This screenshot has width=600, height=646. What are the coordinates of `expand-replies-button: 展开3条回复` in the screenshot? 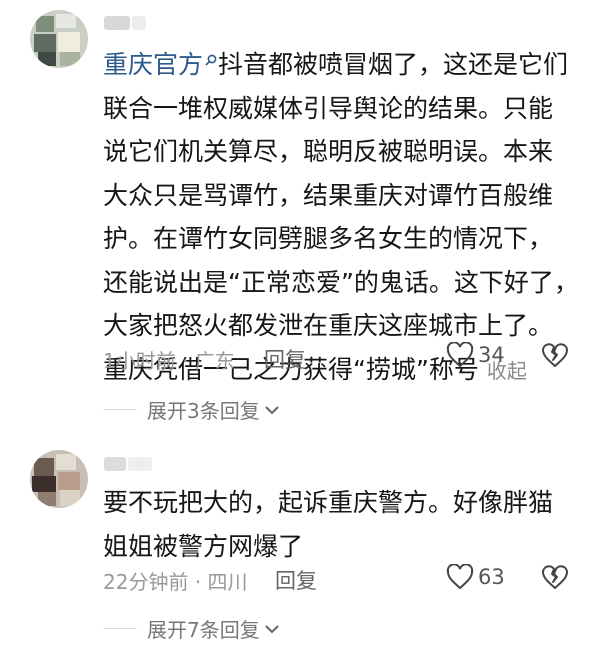 It's located at (191, 409).